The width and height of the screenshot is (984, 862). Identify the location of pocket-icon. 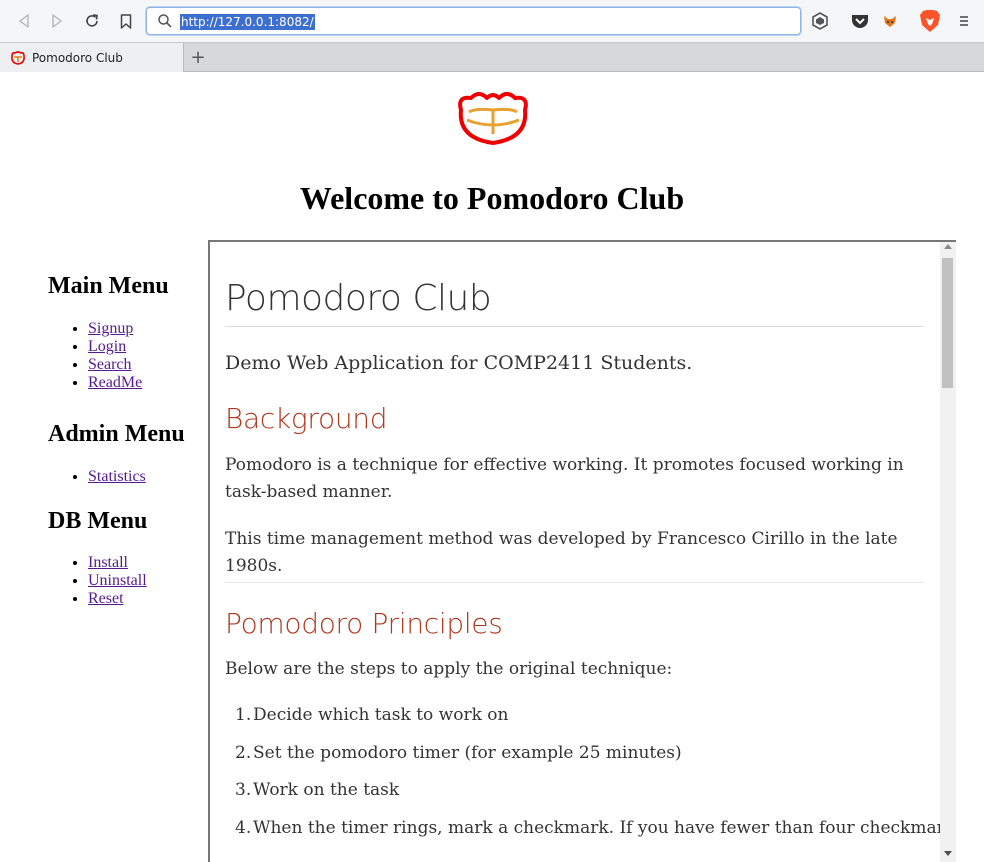
(860, 21).